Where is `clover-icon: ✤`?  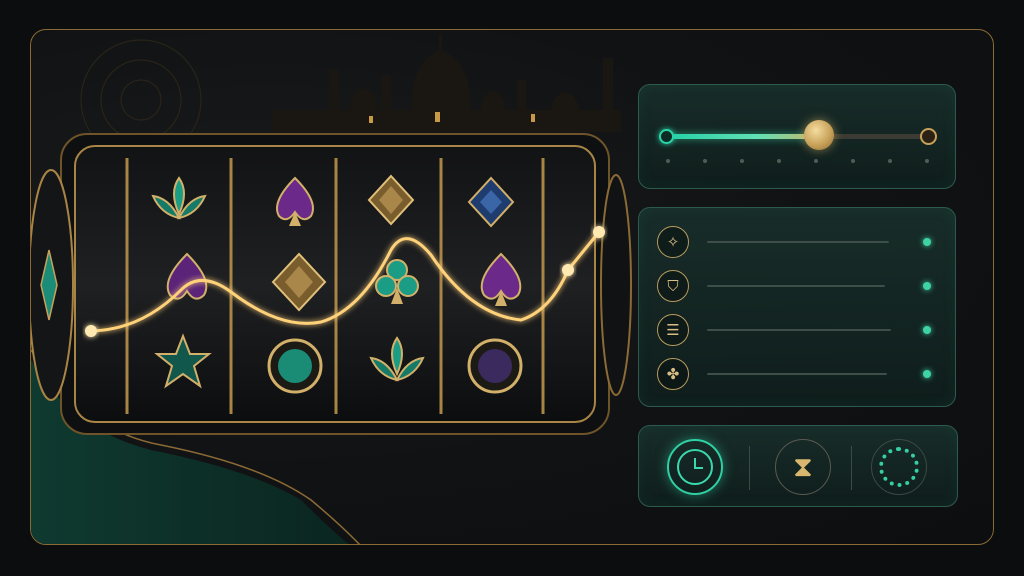 clover-icon: ✤ is located at coordinates (673, 374).